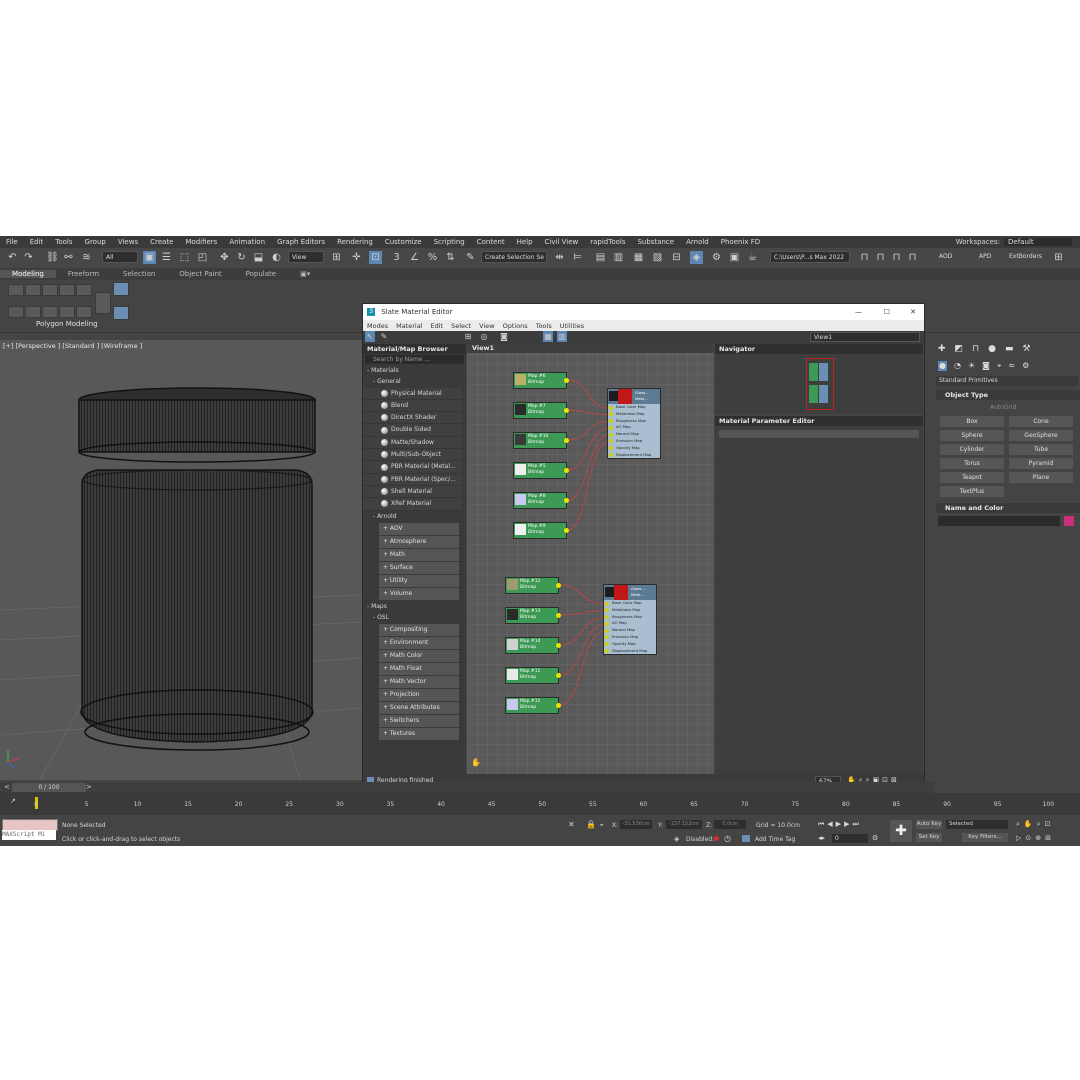 The image size is (1080, 1080). Describe the element at coordinates (696, 257) in the screenshot. I see `material-editor-icon: ◈` at that location.